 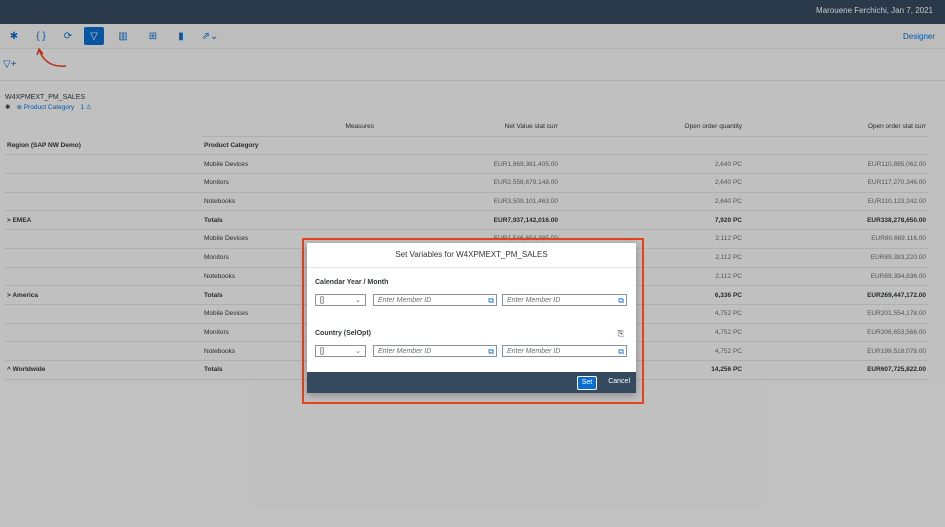 What do you see at coordinates (619, 382) in the screenshot?
I see `cancel-button: Cancel` at bounding box center [619, 382].